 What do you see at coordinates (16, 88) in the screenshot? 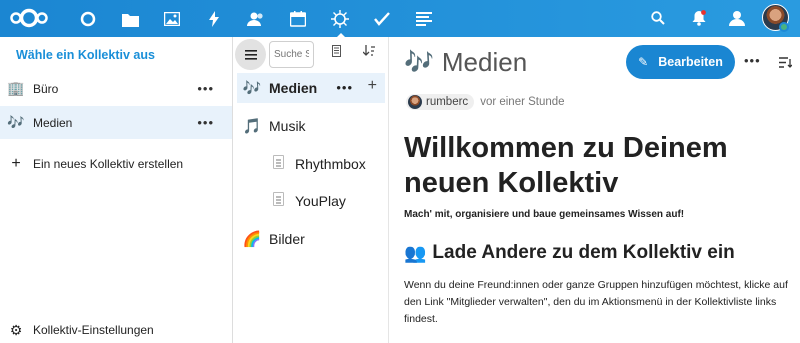
I see `office-emoji-icon: 🏢` at bounding box center [16, 88].